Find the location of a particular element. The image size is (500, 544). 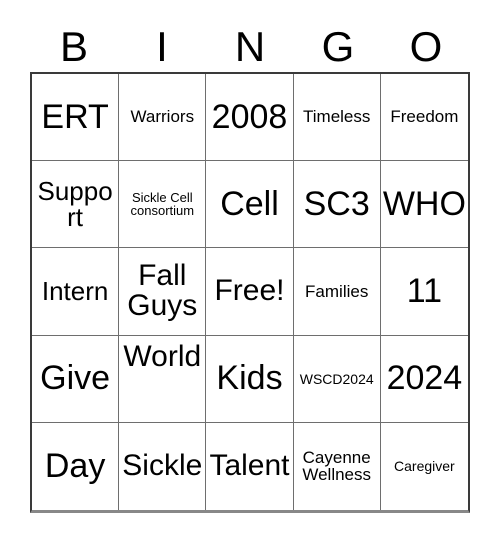

bingo-cell: ERT is located at coordinates (76, 118).